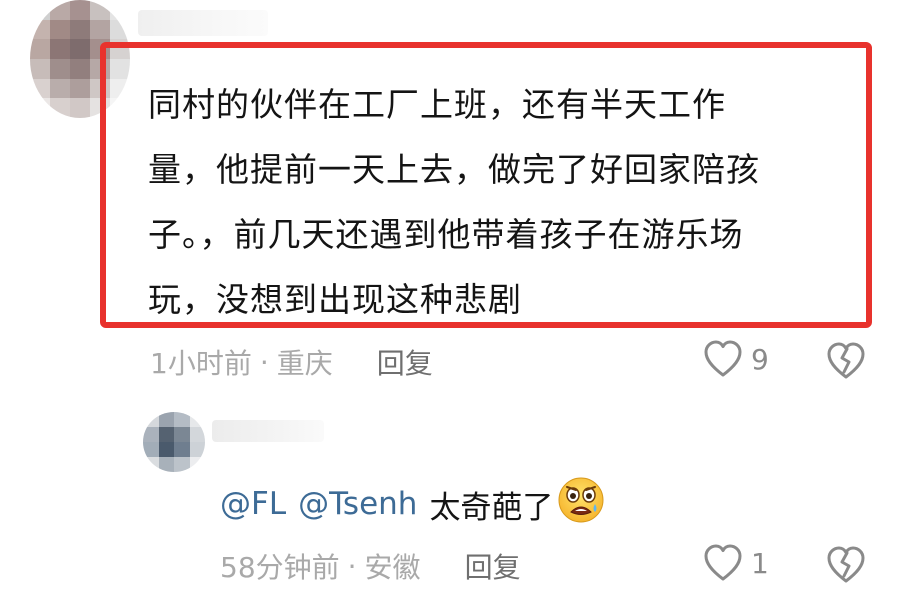 This screenshot has width=904, height=606. I want to click on like-button: 9, so click(736, 359).